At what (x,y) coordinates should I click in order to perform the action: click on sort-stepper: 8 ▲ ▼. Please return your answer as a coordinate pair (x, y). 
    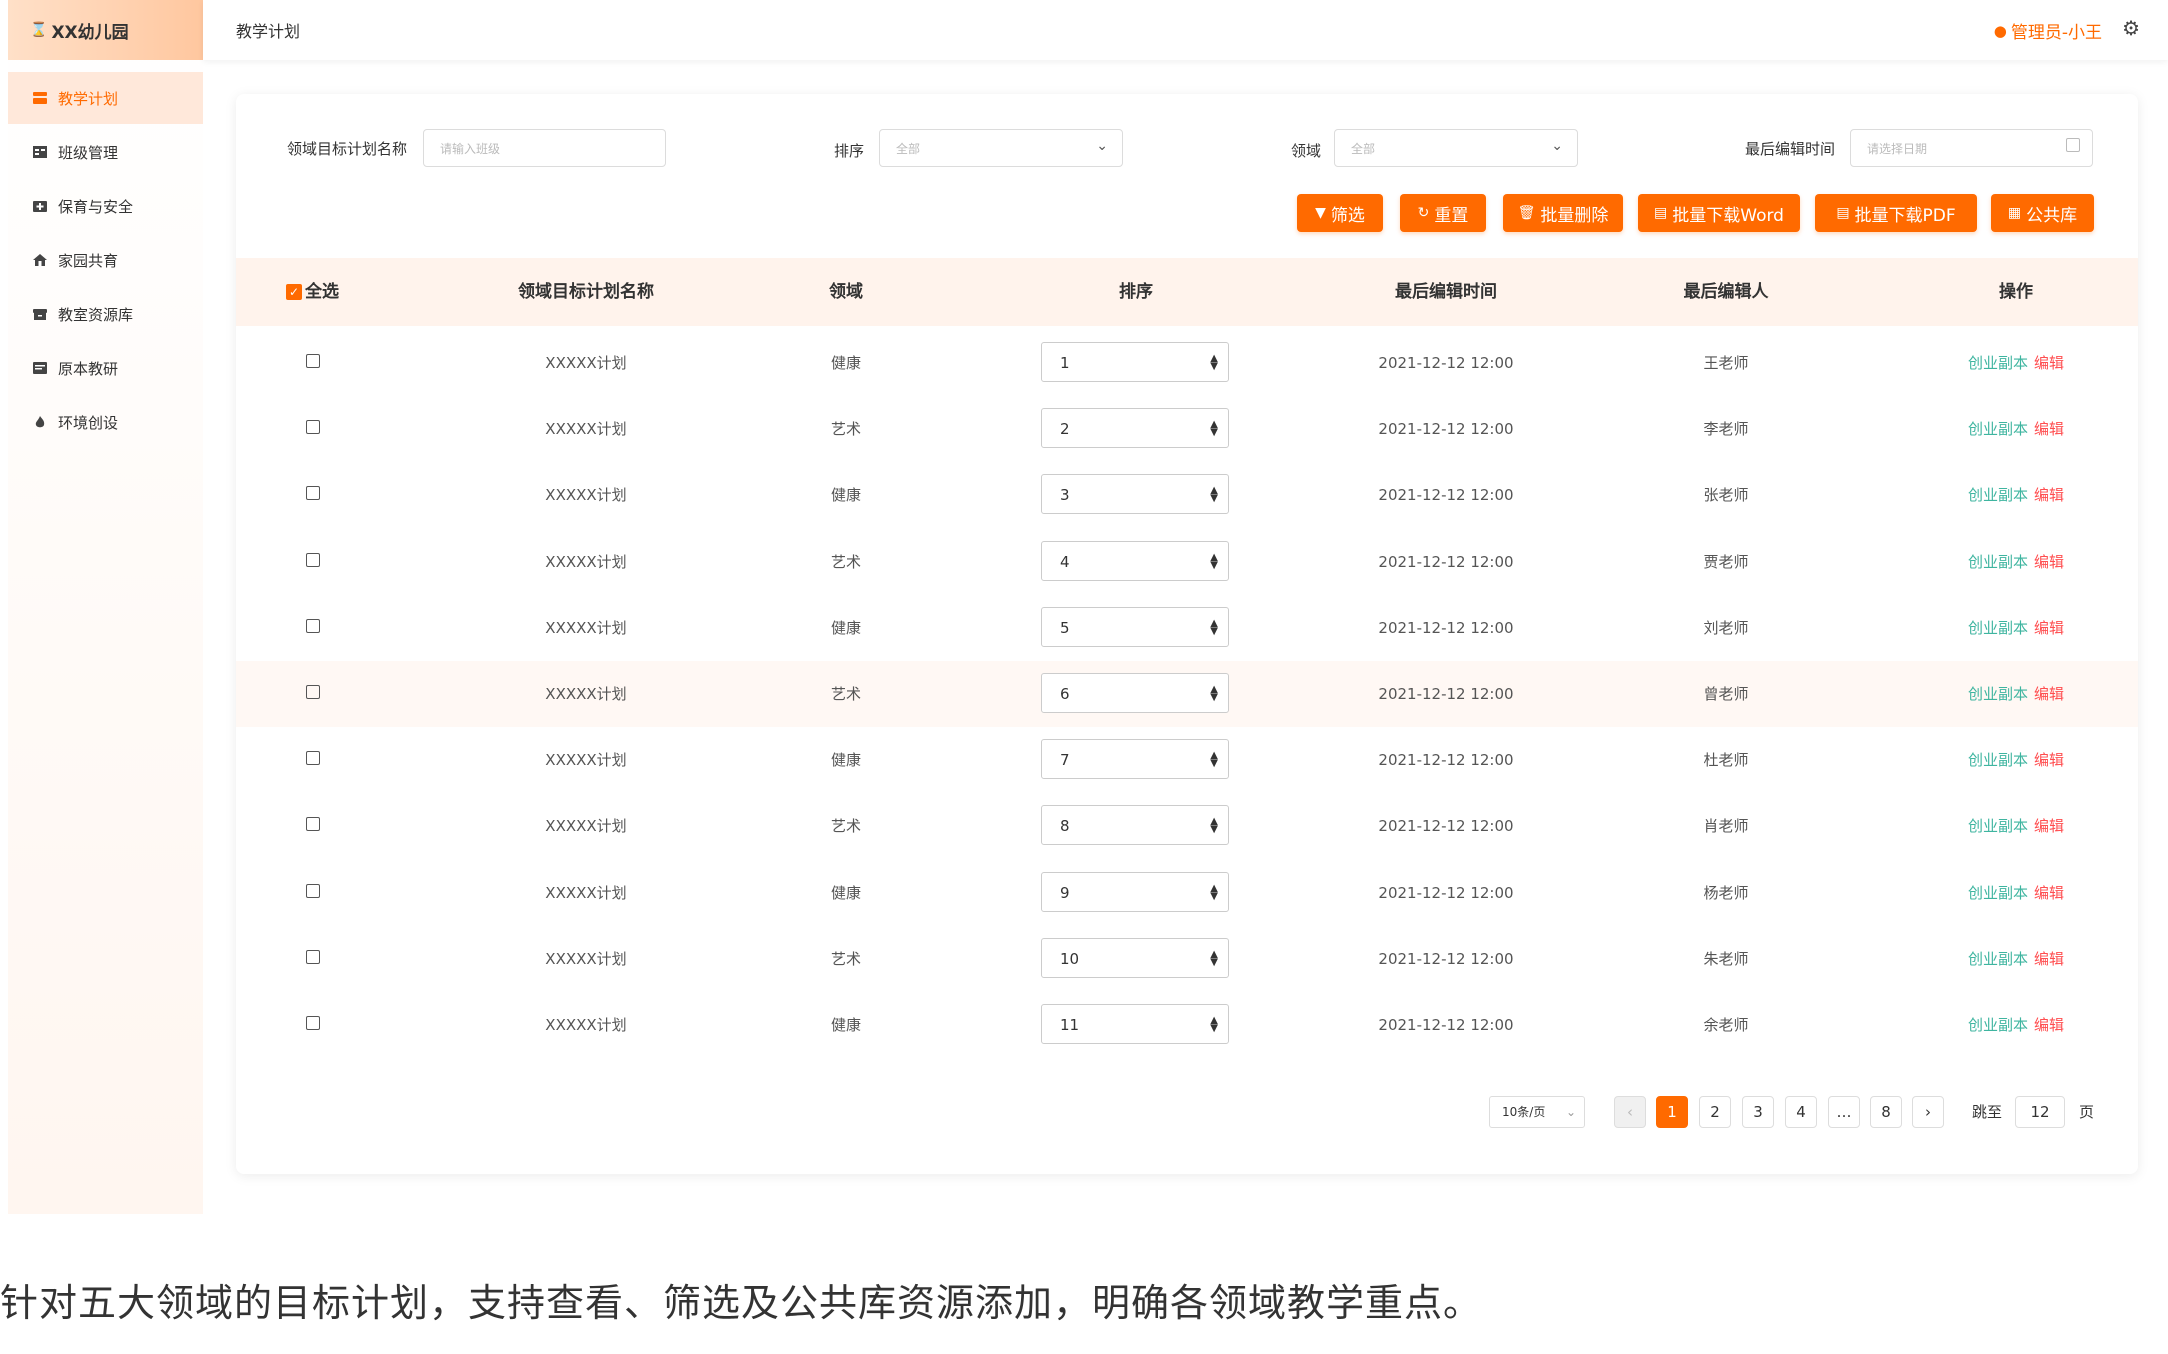
    Looking at the image, I should click on (1135, 825).